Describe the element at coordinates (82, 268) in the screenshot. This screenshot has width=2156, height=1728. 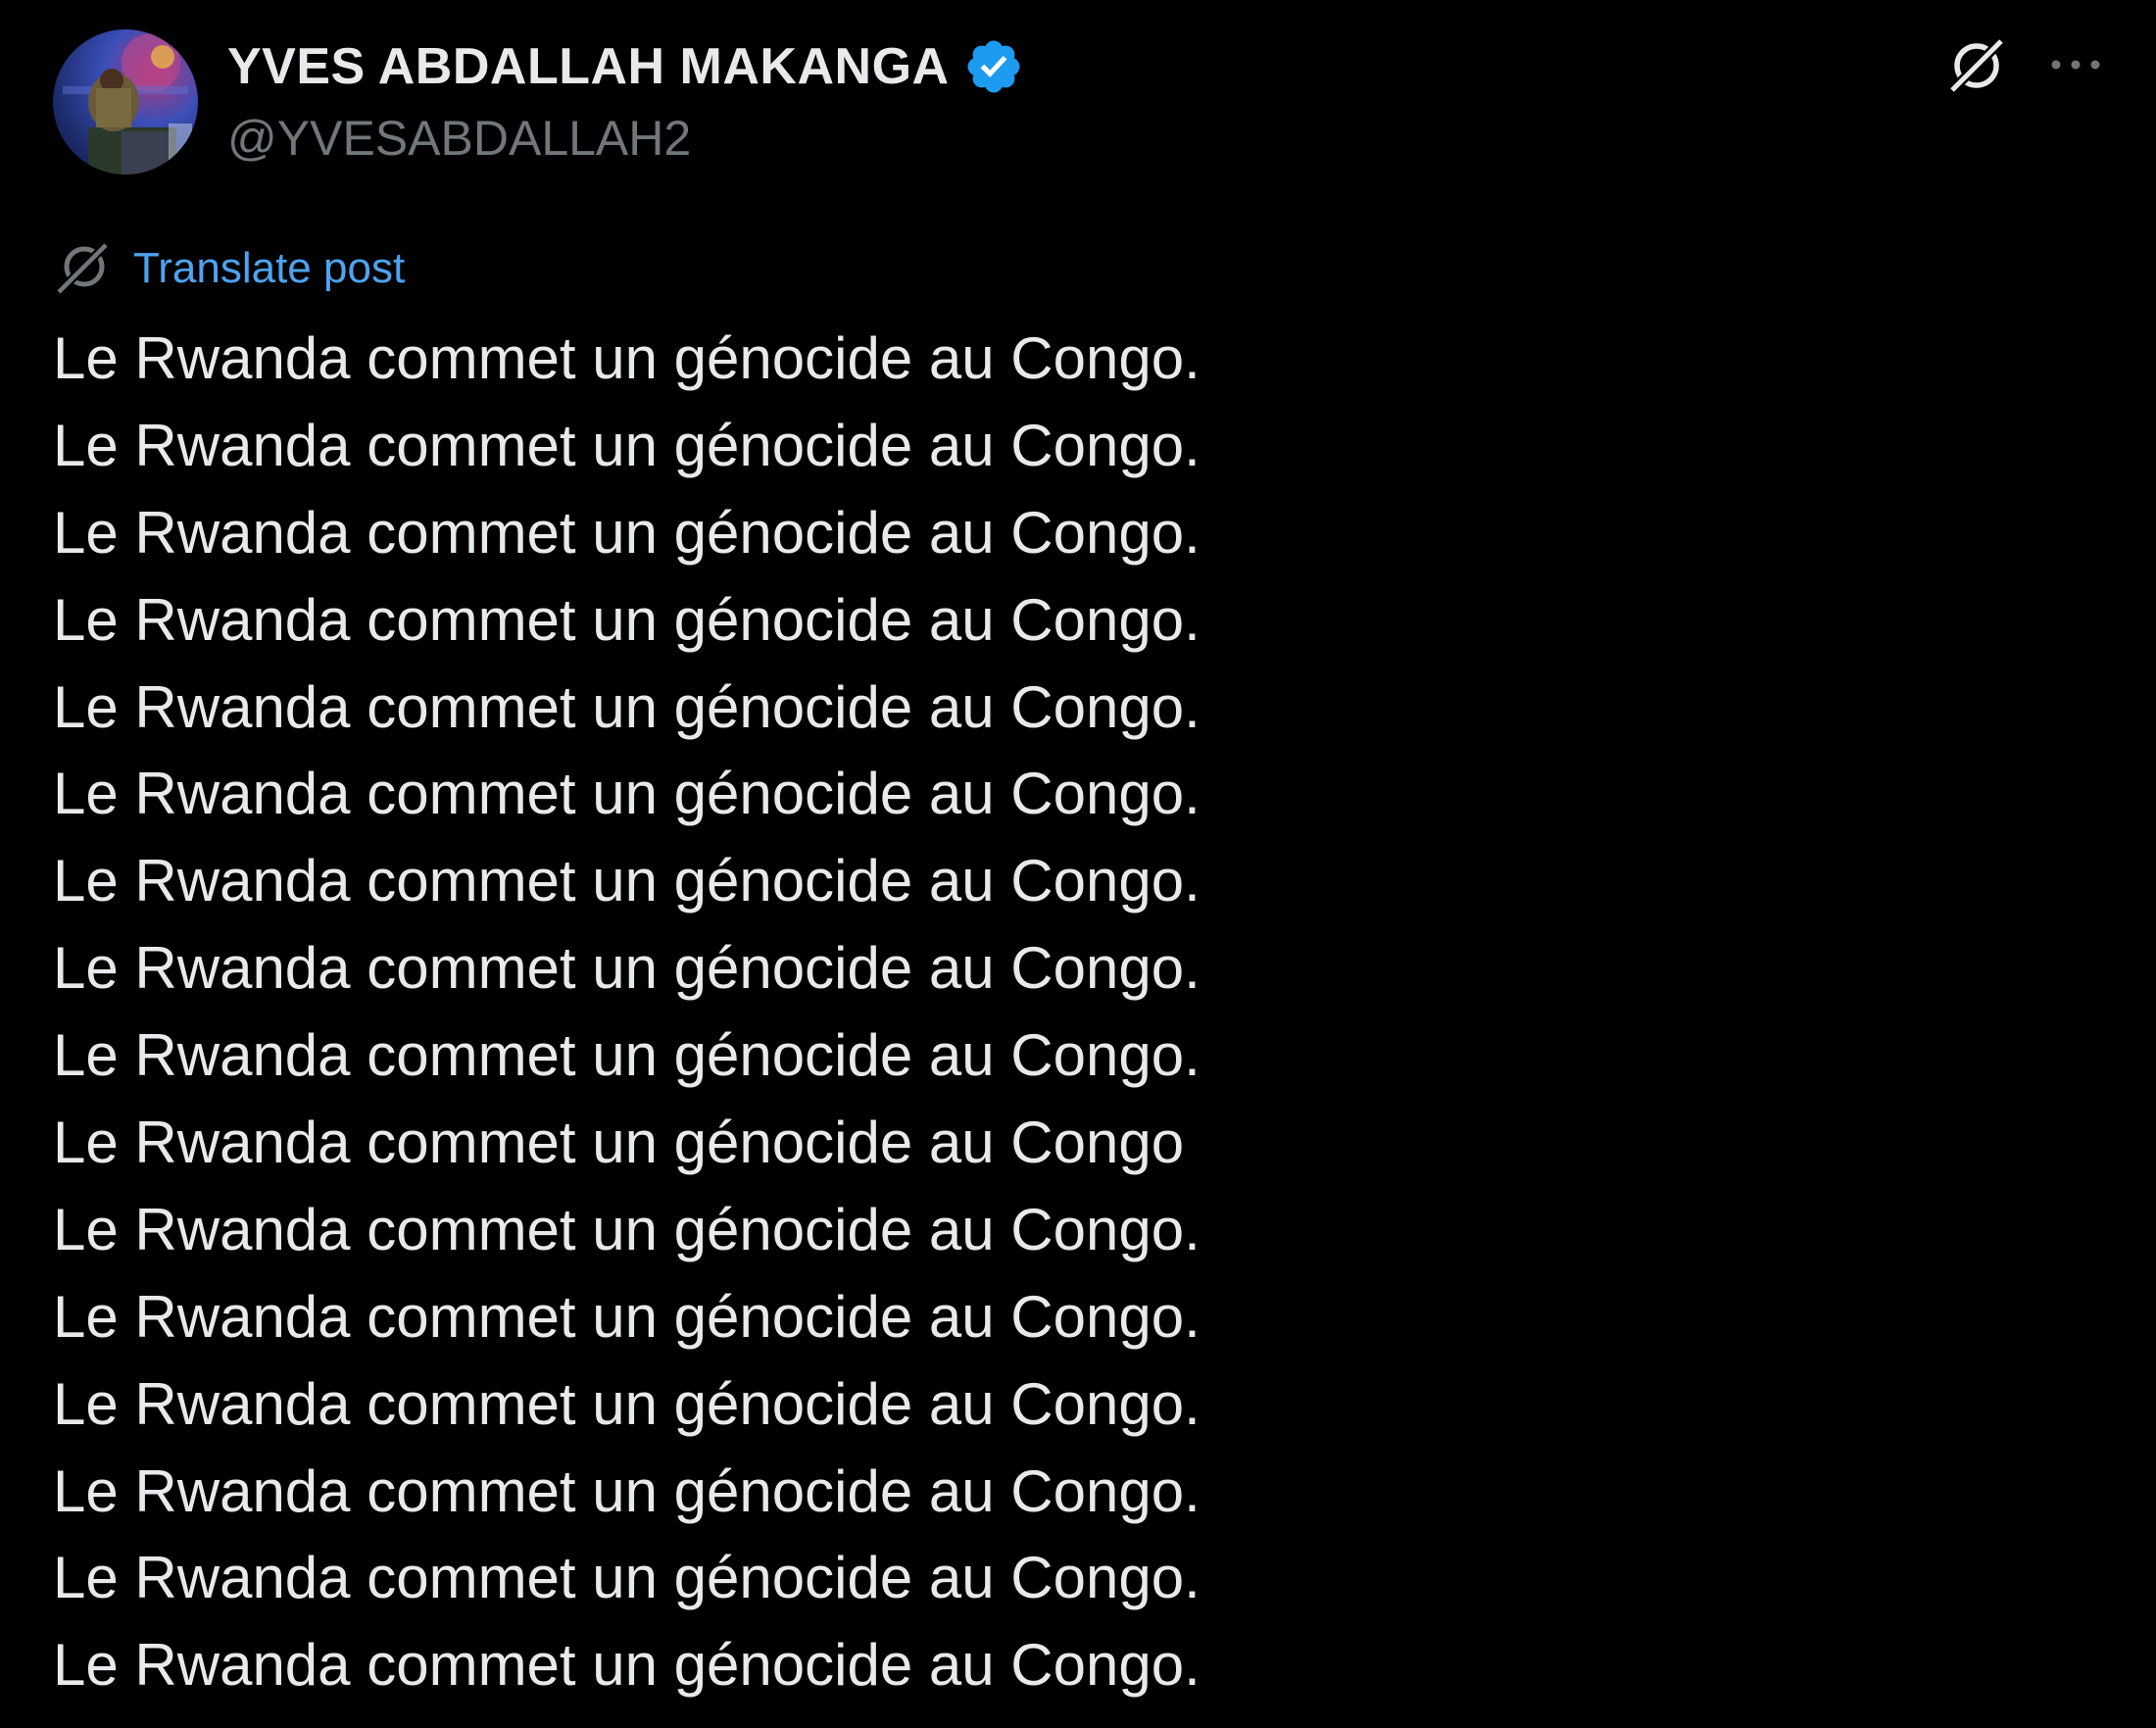
I see `grok-translate-icon` at that location.